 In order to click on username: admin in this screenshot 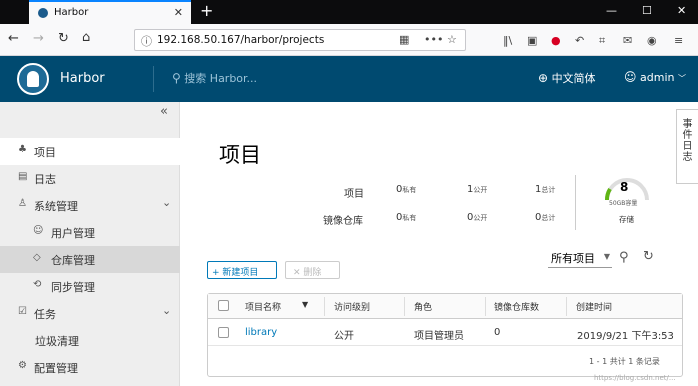, I will do `click(657, 77)`.